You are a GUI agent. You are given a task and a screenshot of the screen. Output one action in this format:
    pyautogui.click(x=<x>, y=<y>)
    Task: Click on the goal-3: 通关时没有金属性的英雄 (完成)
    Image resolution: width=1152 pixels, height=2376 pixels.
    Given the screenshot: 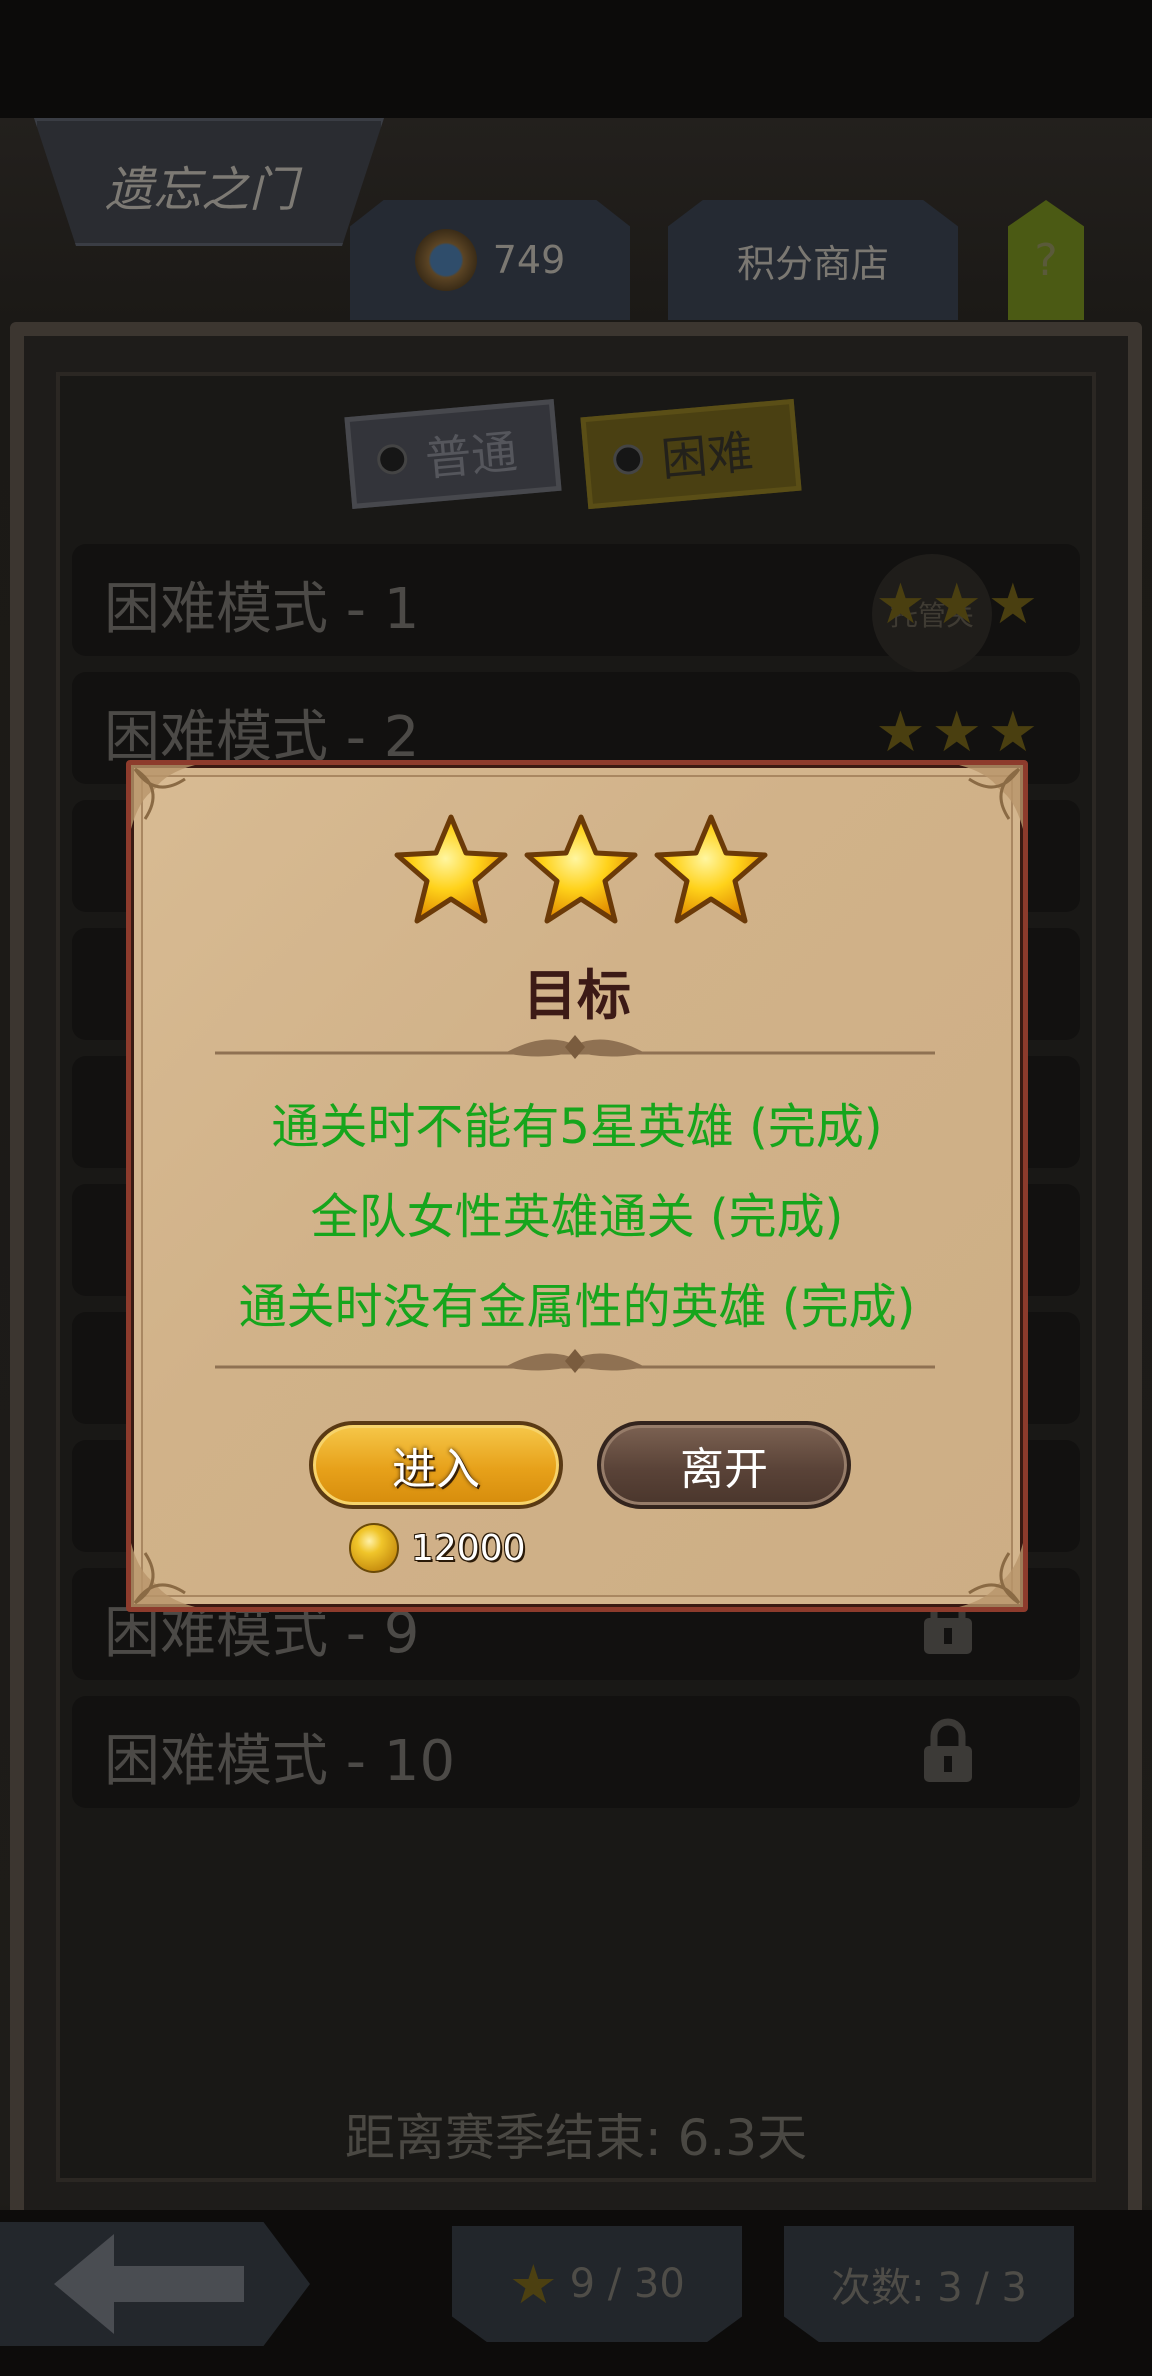 What is the action you would take?
    pyautogui.click(x=577, y=1307)
    